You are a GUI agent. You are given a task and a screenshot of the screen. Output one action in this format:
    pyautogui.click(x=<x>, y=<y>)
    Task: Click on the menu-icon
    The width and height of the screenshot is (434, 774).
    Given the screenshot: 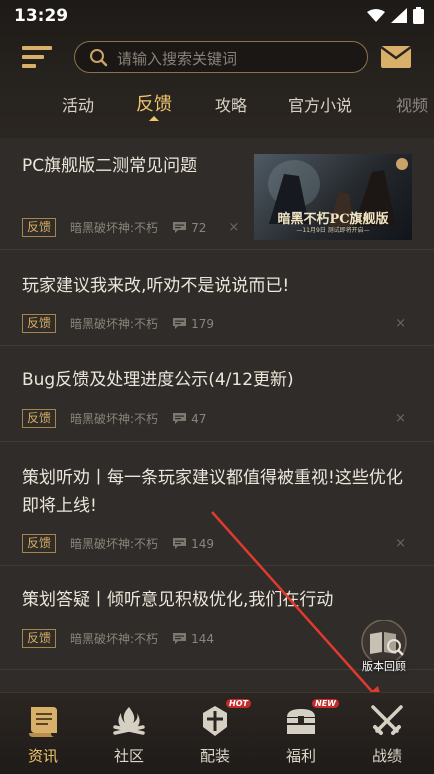 What is the action you would take?
    pyautogui.click(x=37, y=57)
    